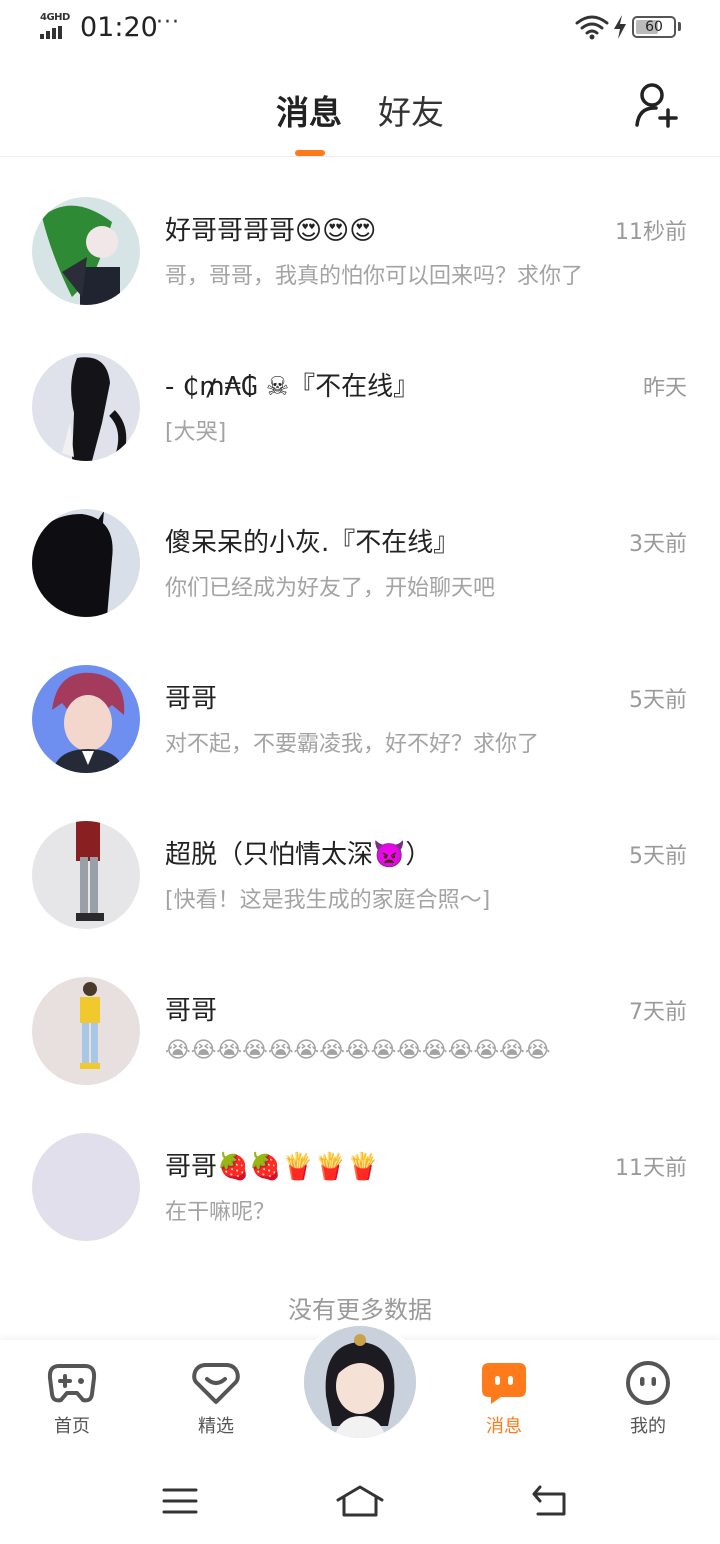 Image resolution: width=720 pixels, height=1544 pixels. Describe the element at coordinates (328, 900) in the screenshot. I see `conversation-preview: [快看！这是我生成的家庭合照～]` at that location.